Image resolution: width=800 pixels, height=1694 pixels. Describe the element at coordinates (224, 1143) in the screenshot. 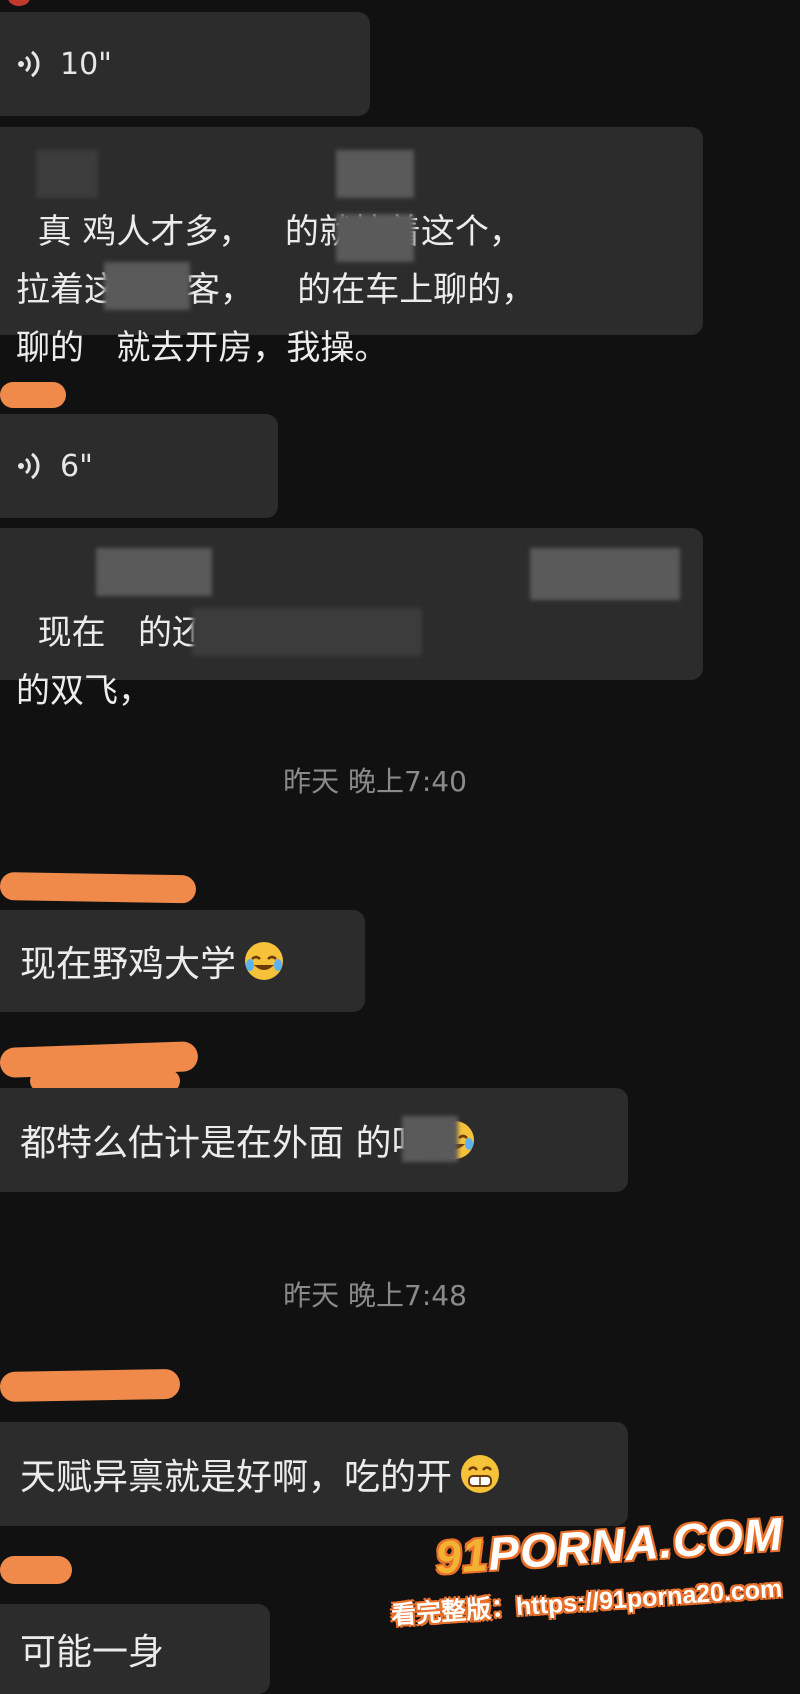

I see `message-text: 都特么估计是在外面 的吧` at that location.